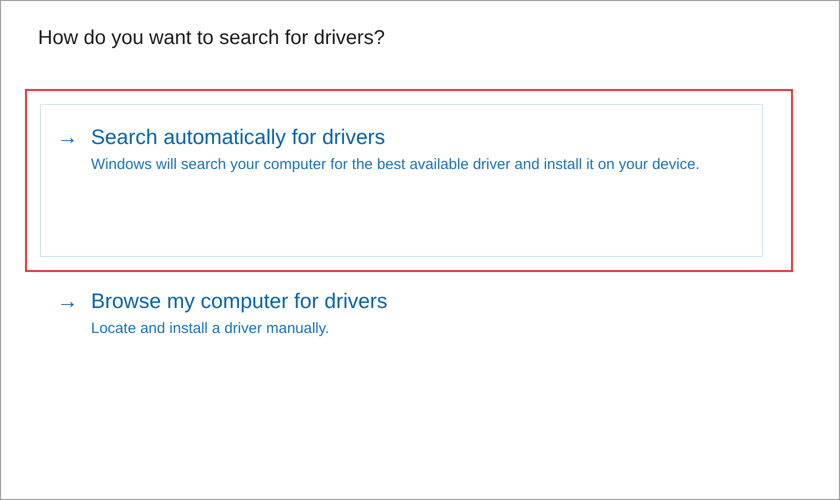  I want to click on option-description: Windows will search your computer for the best available driver and install it on your device., so click(395, 165).